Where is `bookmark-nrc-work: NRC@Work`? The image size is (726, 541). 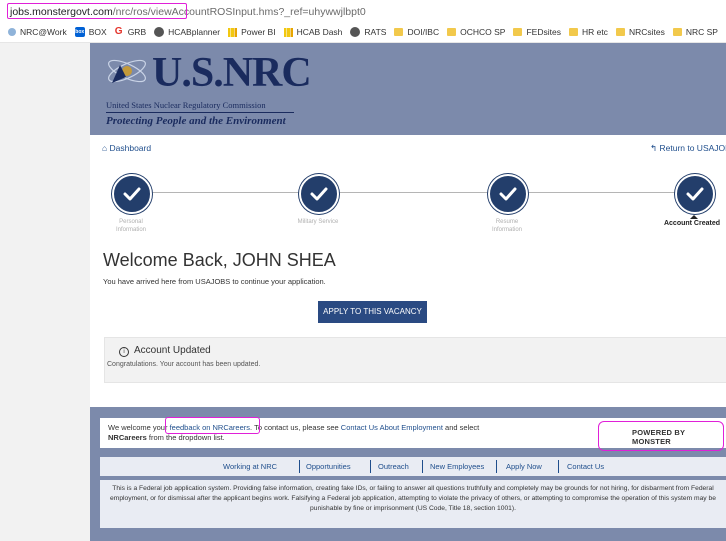
bookmark-nrc-work: NRC@Work is located at coordinates (37, 32).